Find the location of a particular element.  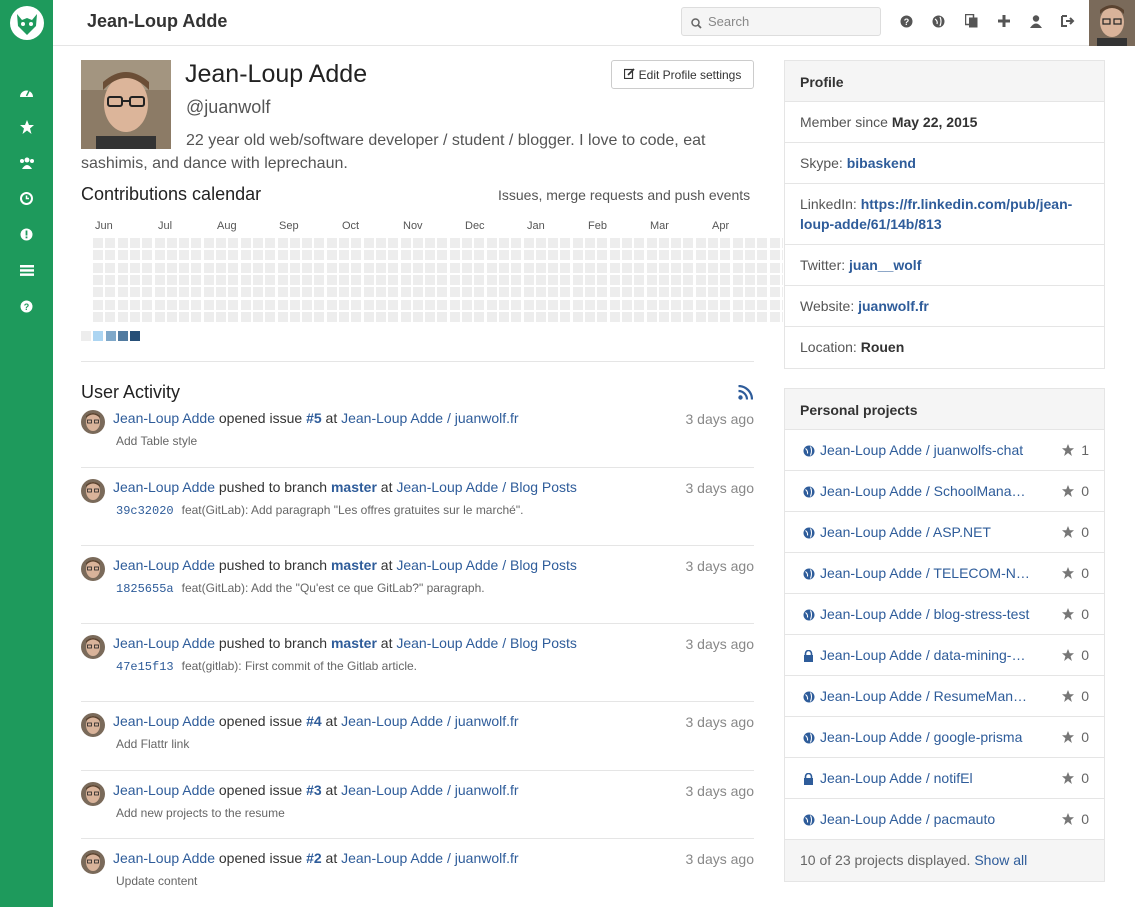

skype-link: bibaskend is located at coordinates (881, 163).